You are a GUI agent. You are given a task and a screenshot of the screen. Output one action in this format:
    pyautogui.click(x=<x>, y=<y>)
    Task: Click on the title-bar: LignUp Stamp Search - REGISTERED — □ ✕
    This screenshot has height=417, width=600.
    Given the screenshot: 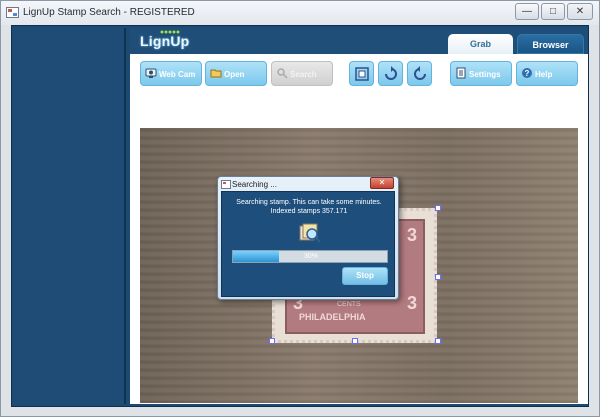 What is the action you would take?
    pyautogui.click(x=300, y=13)
    